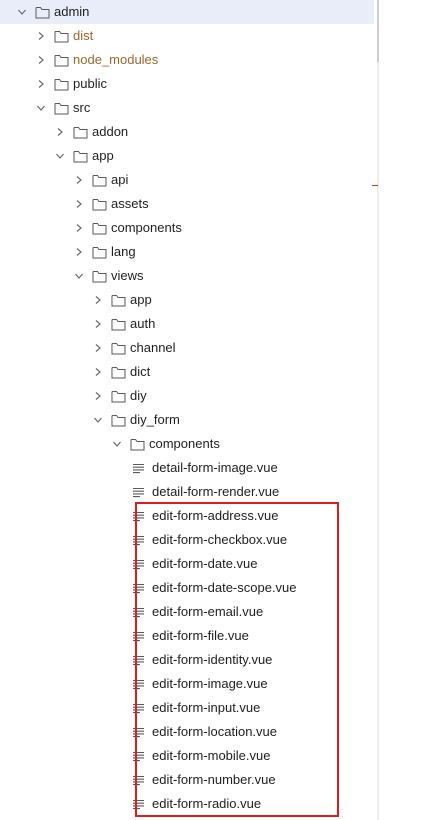  I want to click on tree-file-row: edit-form-location.vue, so click(187, 732).